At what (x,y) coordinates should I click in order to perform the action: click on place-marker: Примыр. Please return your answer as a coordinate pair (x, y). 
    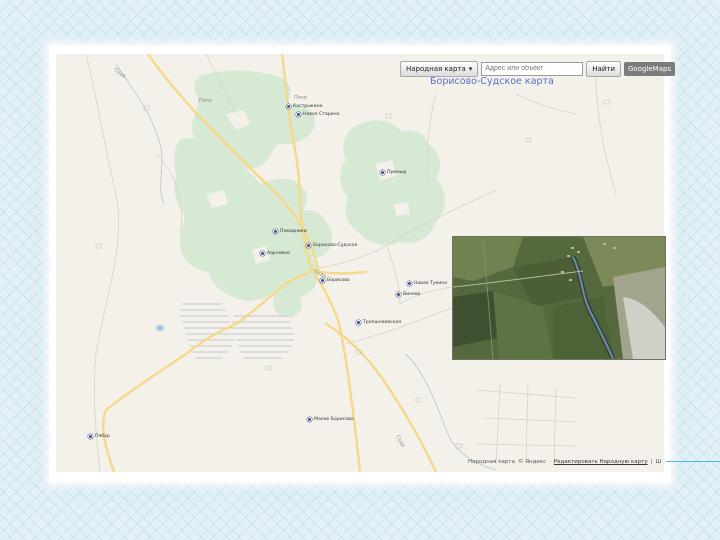
    Looking at the image, I should click on (393, 172).